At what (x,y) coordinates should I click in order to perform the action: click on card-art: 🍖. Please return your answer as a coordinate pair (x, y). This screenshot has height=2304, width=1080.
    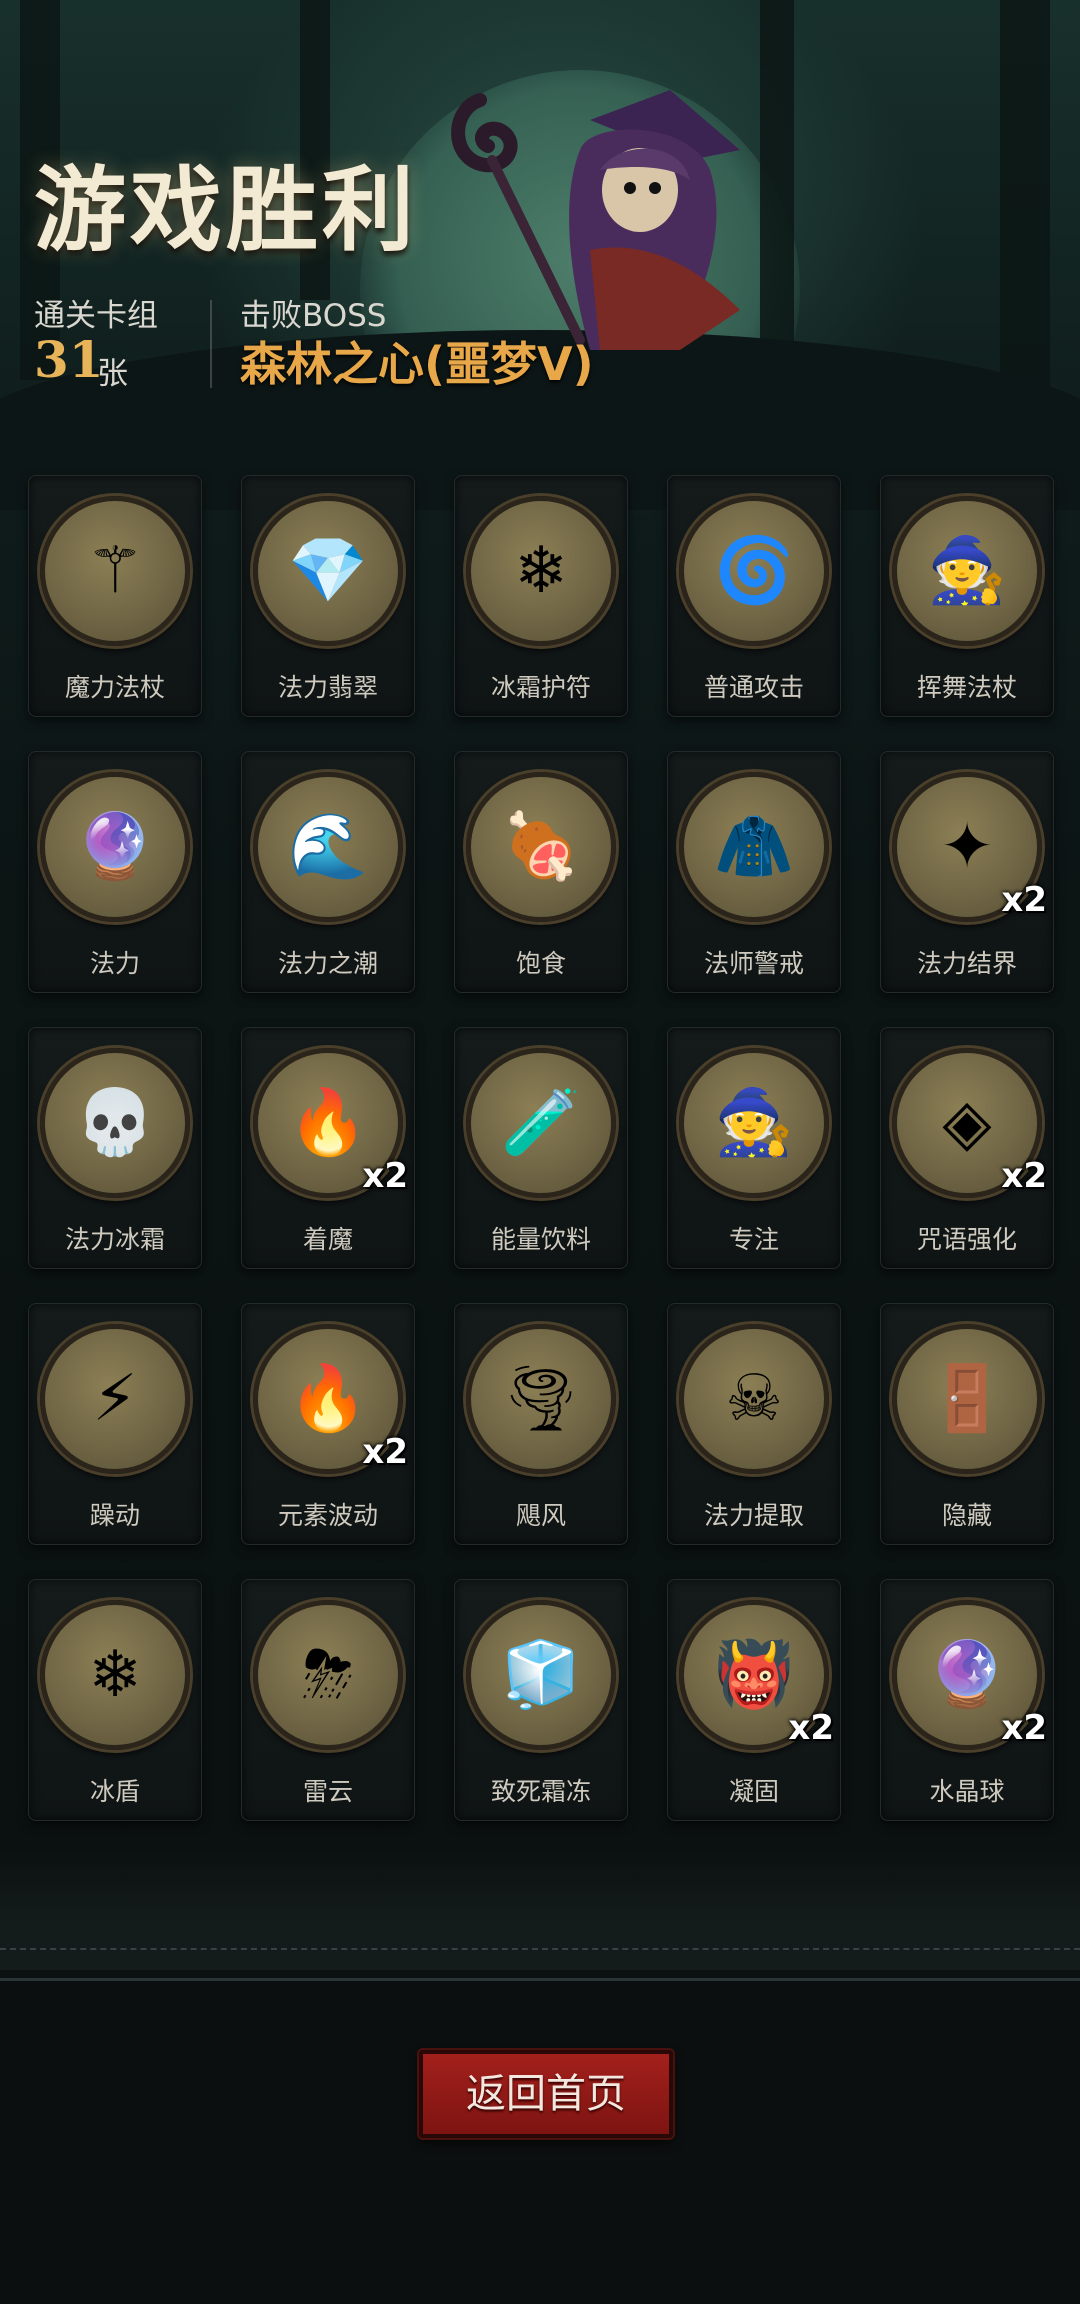
    Looking at the image, I should click on (541, 847).